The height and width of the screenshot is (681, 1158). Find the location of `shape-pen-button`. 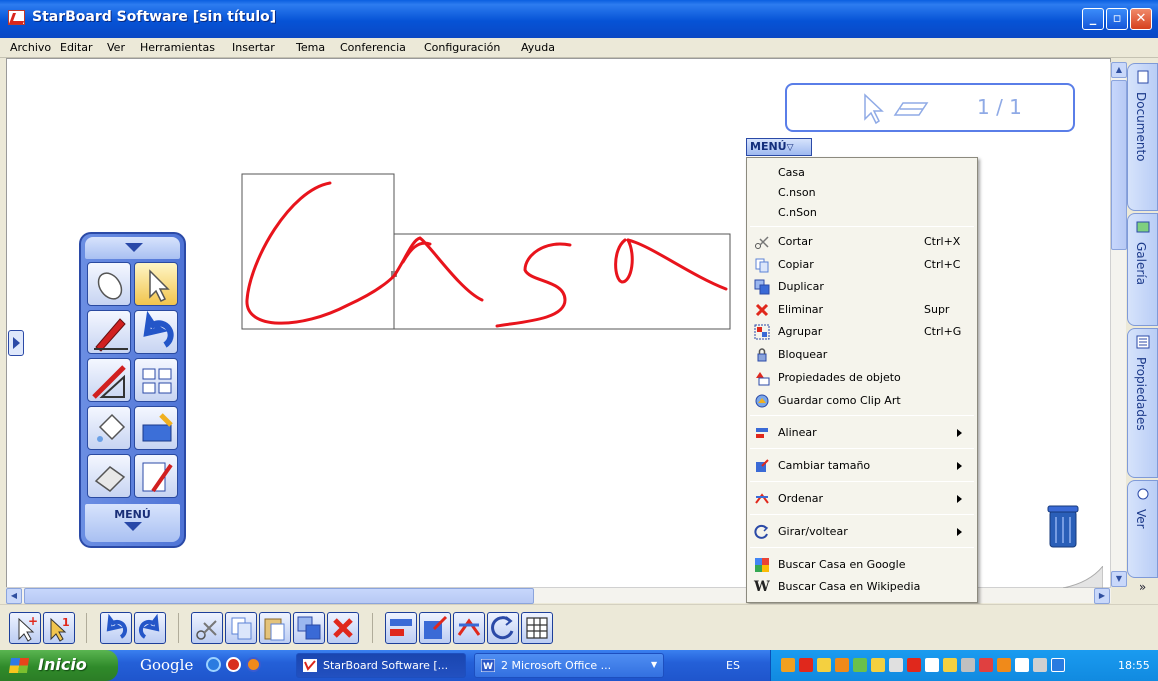

shape-pen-button is located at coordinates (109, 380).